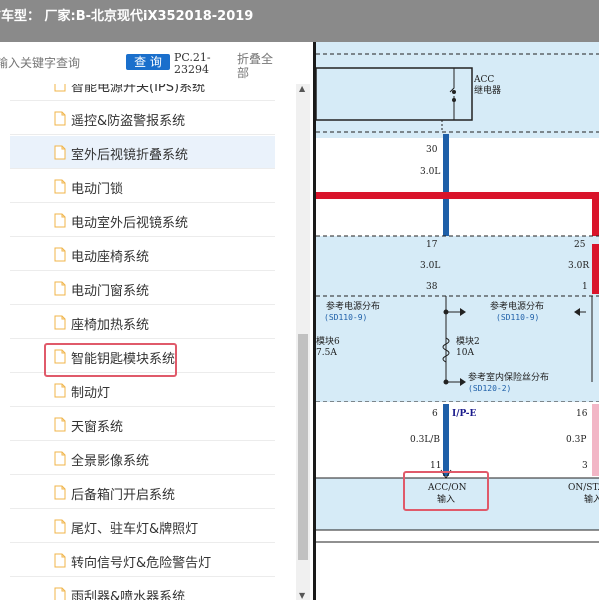 The image size is (599, 600). What do you see at coordinates (430, 266) in the screenshot?
I see `wire-label-2: 3.0L` at bounding box center [430, 266].